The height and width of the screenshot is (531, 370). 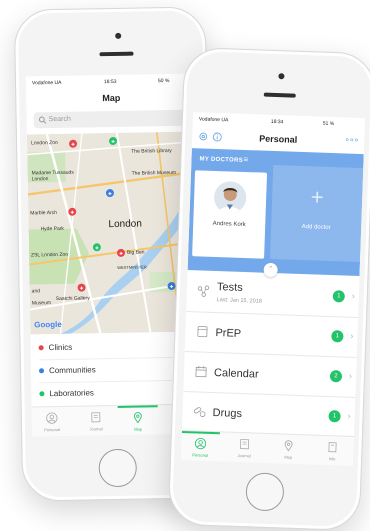 What do you see at coordinates (199, 411) in the screenshot?
I see `pills-icon` at bounding box center [199, 411].